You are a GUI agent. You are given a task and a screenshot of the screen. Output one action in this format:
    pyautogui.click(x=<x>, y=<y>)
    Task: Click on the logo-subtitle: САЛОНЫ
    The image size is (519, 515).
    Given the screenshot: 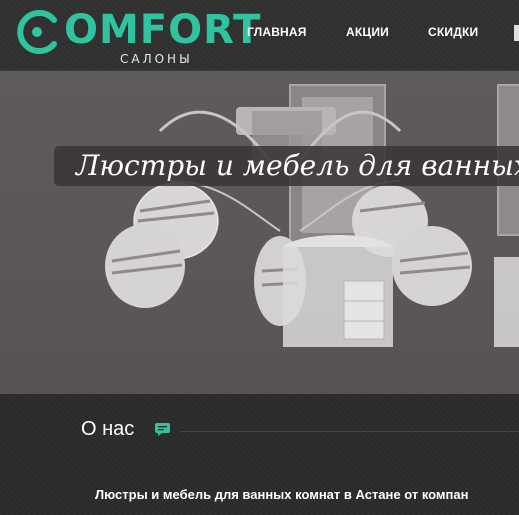 What is the action you would take?
    pyautogui.click(x=156, y=59)
    